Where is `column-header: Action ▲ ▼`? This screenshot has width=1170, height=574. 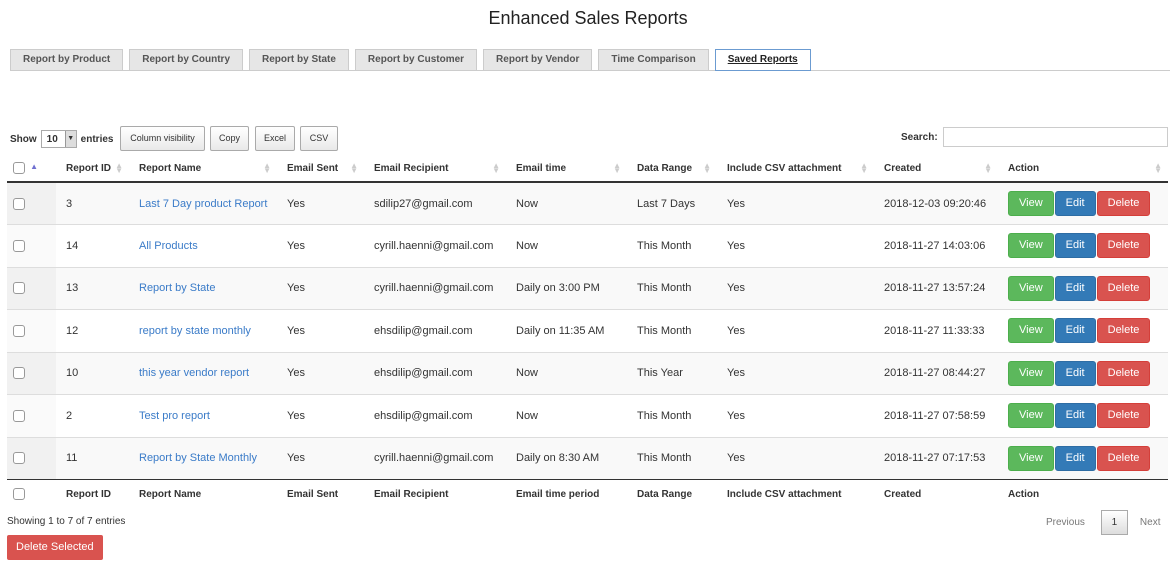 column-header: Action ▲ ▼ is located at coordinates (1083, 169).